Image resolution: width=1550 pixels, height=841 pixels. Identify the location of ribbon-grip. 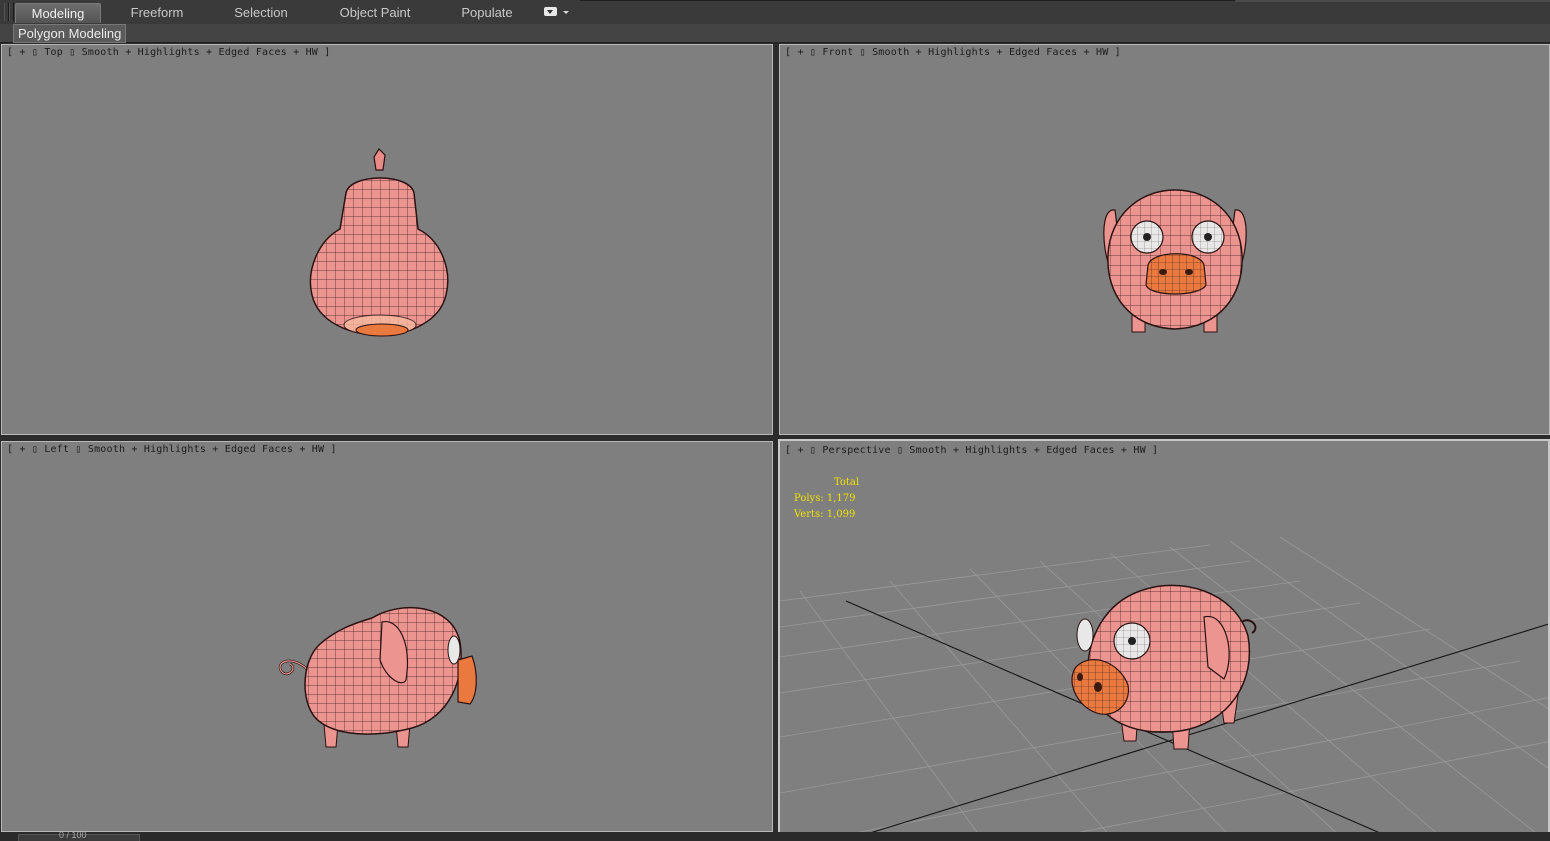
(11, 12).